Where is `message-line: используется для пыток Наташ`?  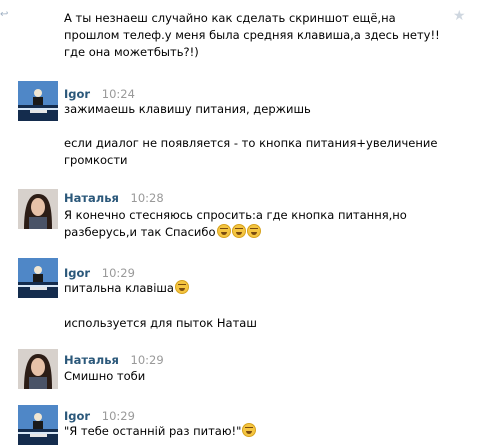
message-line: используется для пыток Наташ is located at coordinates (160, 323).